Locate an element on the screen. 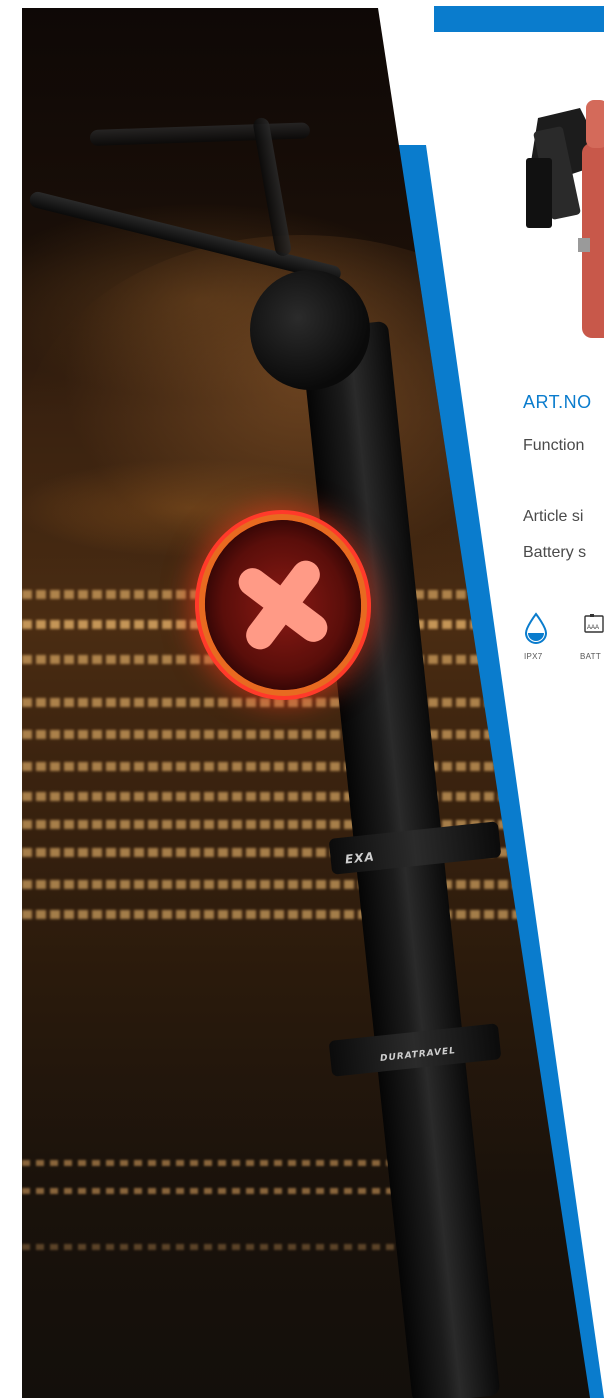 Image resolution: width=604 pixels, height=1398 pixels. top-accent-bar is located at coordinates (519, 19).